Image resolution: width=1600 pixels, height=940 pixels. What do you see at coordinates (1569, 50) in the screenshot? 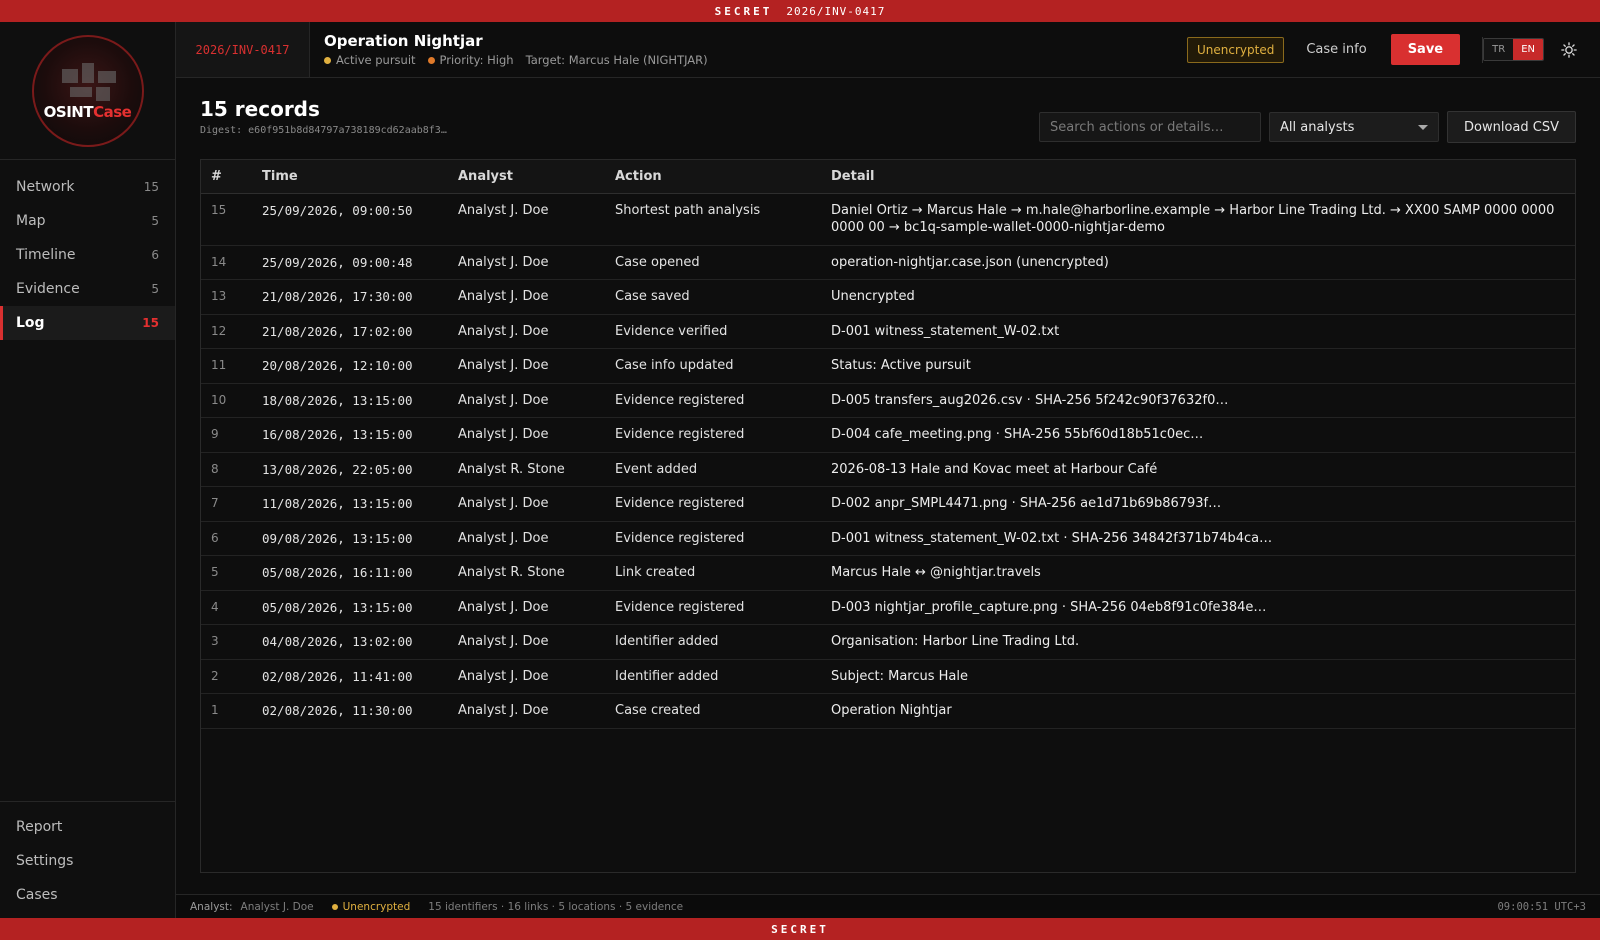
I see `theme-toggle-sun-icon` at bounding box center [1569, 50].